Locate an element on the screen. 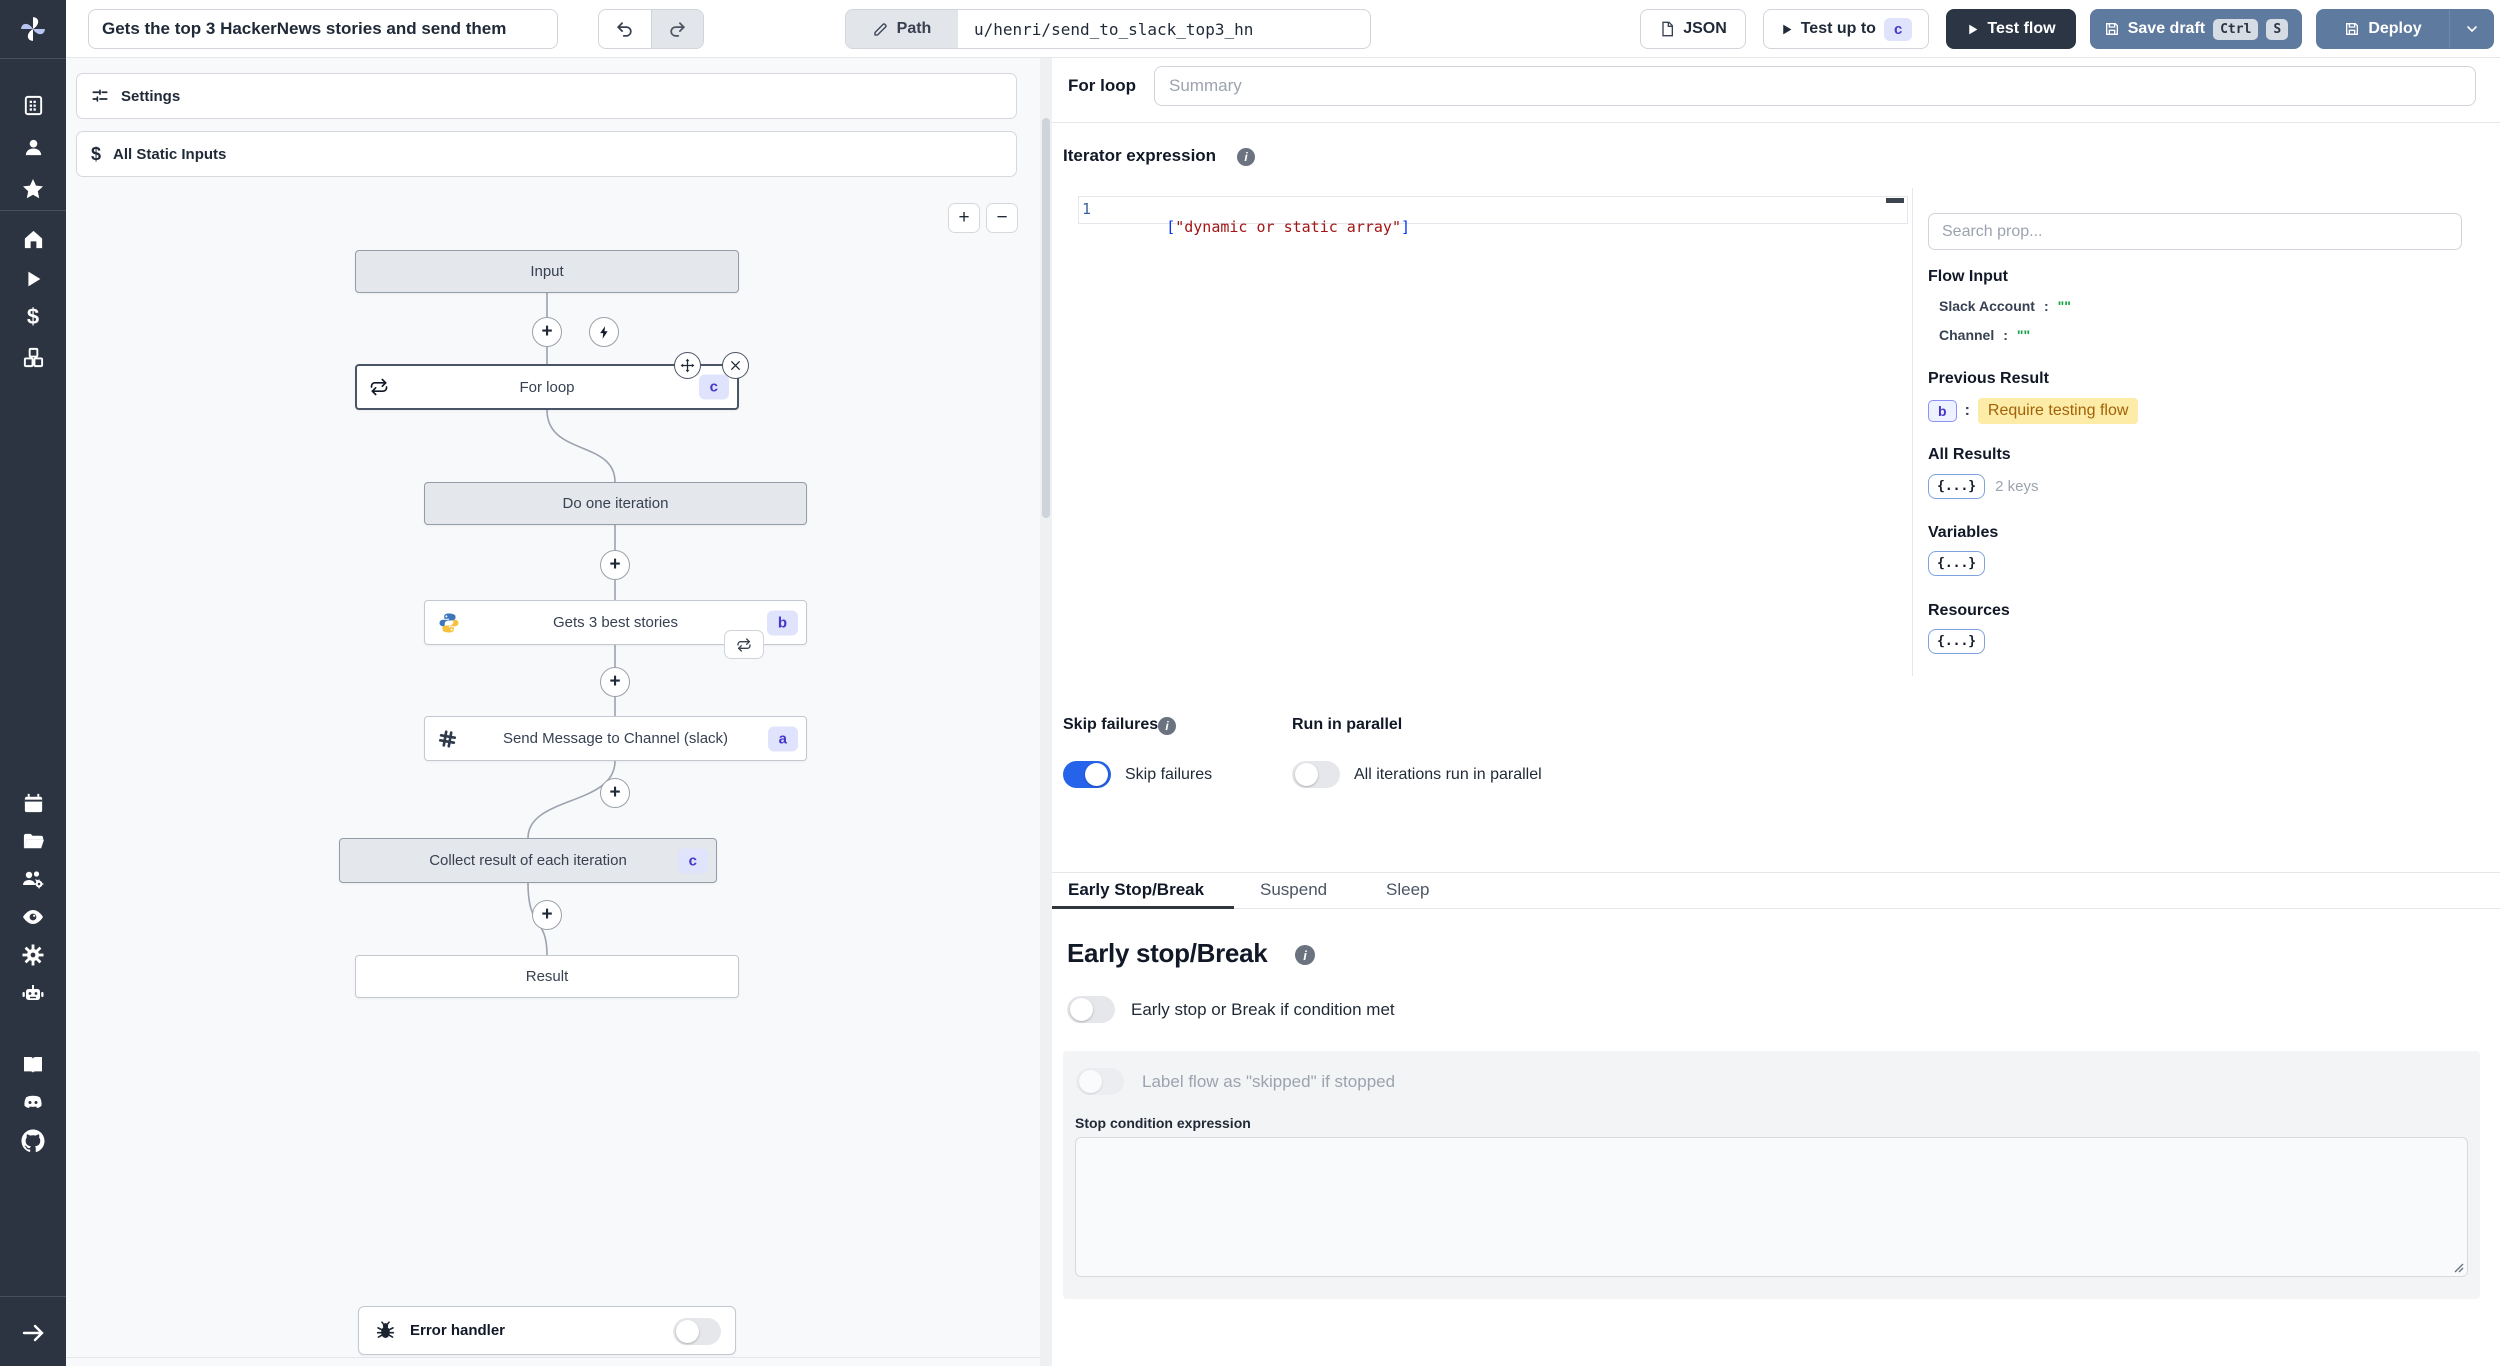  panel-splitter is located at coordinates (1046, 712).